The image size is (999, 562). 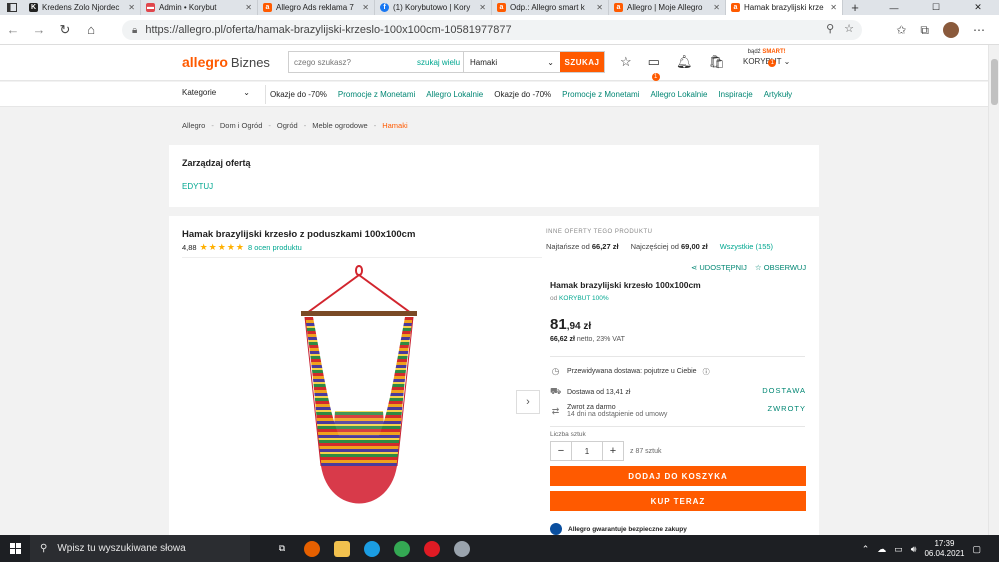 What do you see at coordinates (13, 29) in the screenshot?
I see `back-icon: ←` at bounding box center [13, 29].